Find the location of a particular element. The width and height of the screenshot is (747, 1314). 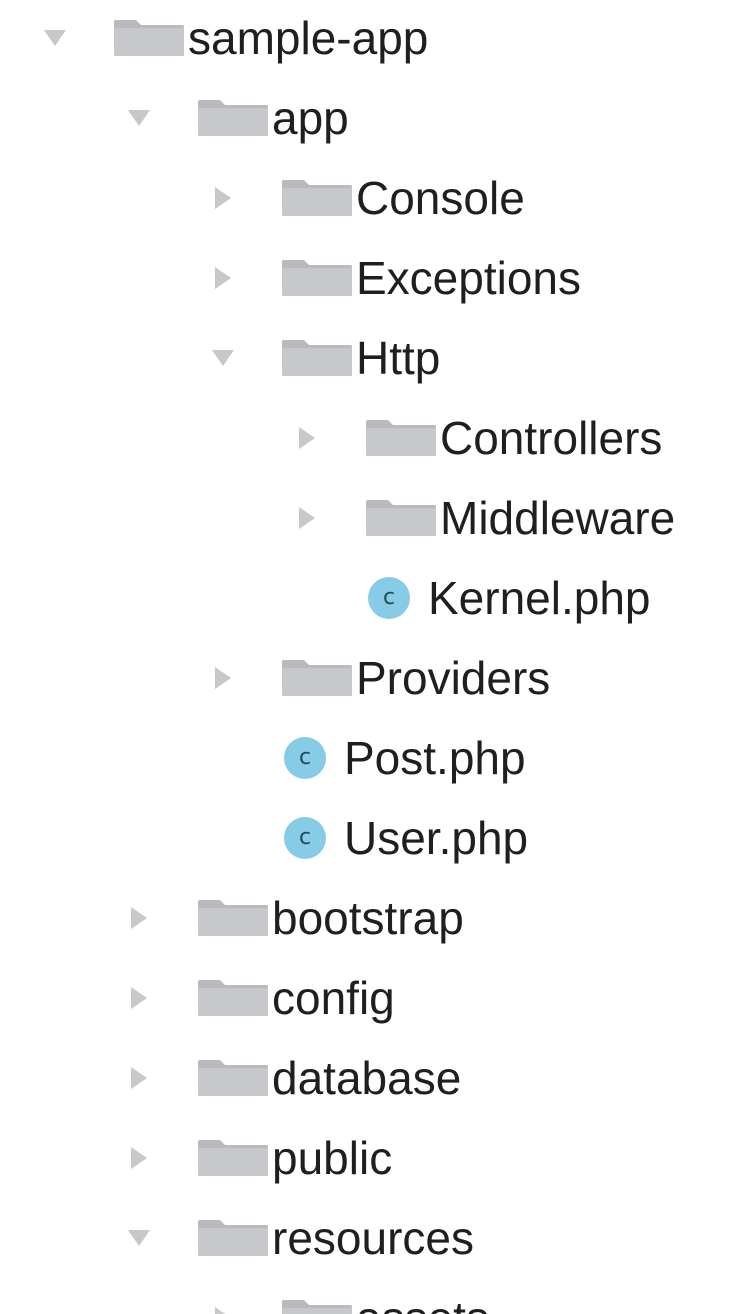

tree-folder-http: Http is located at coordinates (373, 358).